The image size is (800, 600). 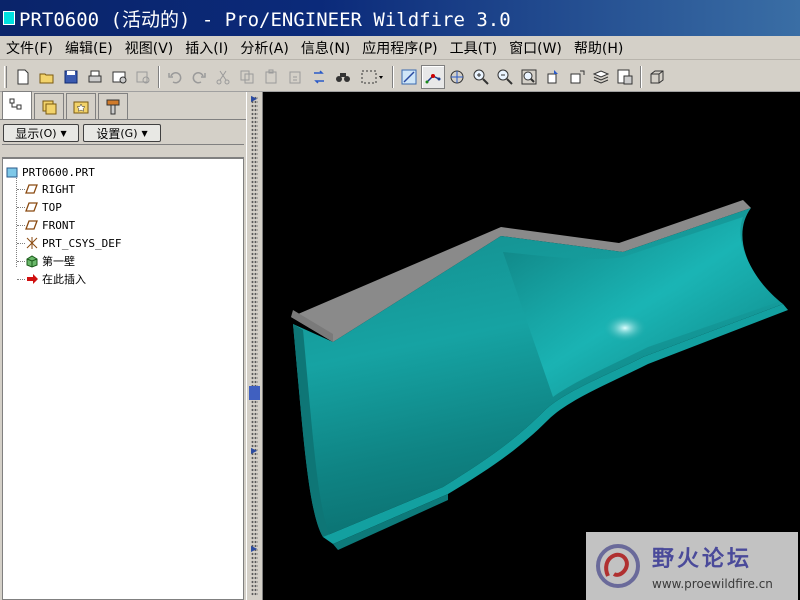 I want to click on navigator-dropdown-bar: 显示 (O) ▼ 设置 (G) ▼, so click(x=123, y=133).